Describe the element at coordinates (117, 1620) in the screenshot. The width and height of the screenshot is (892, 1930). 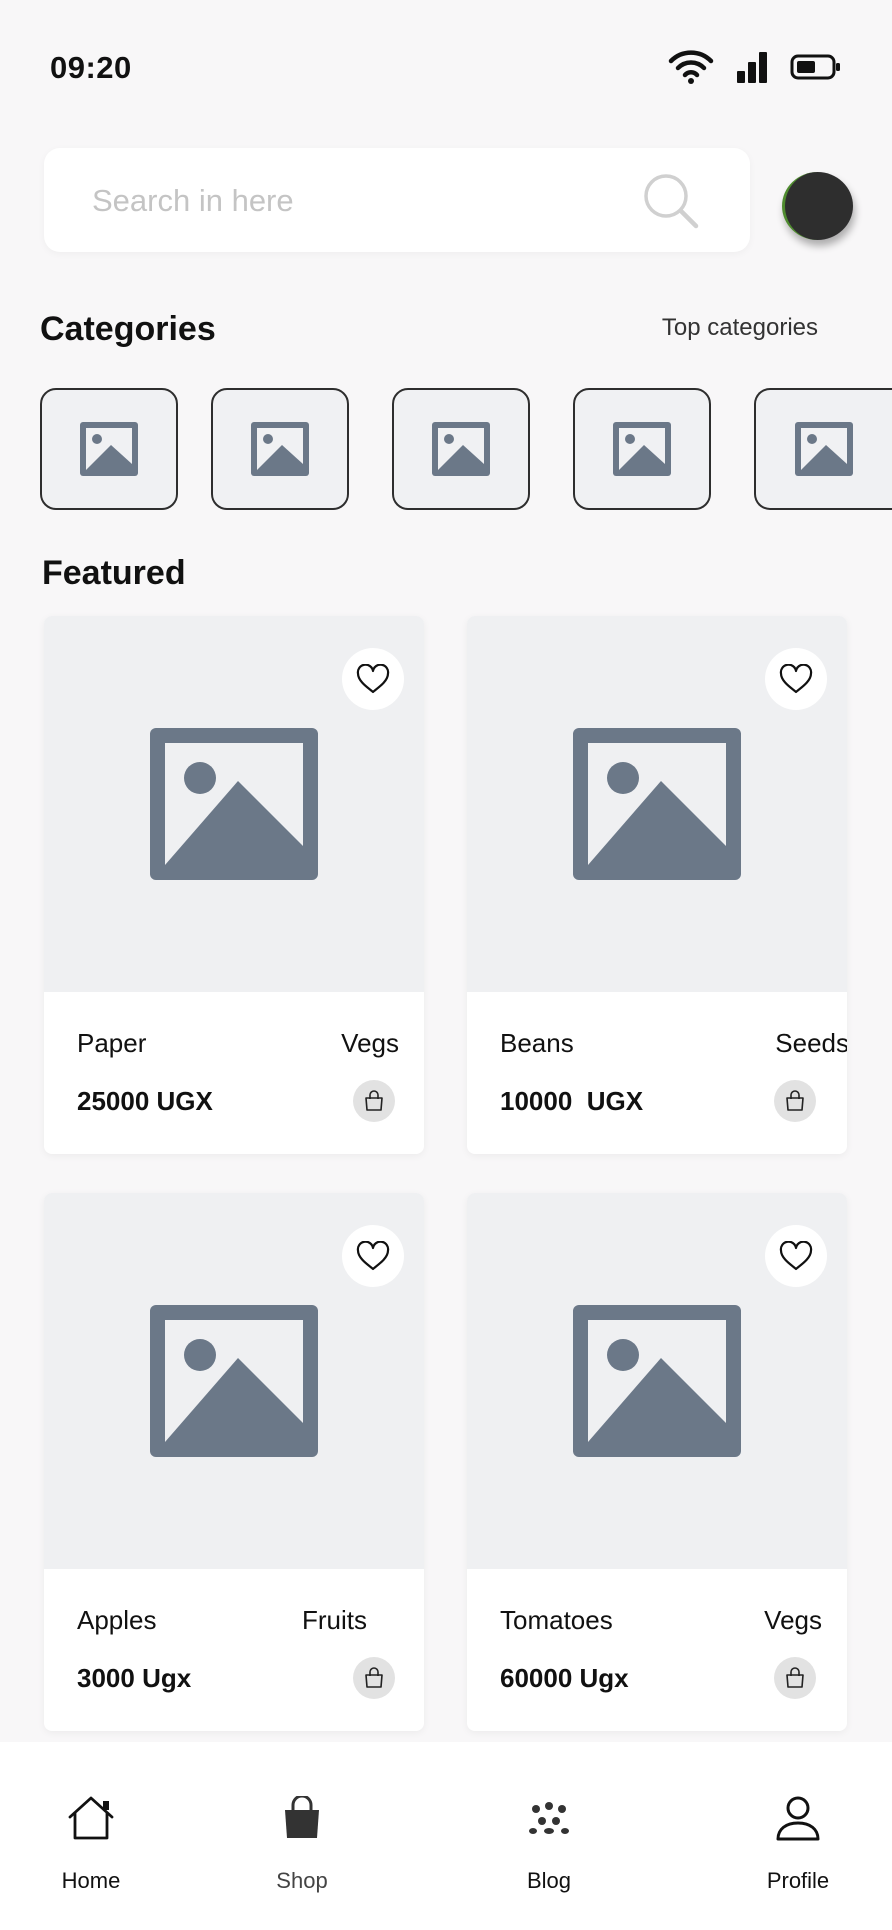
I see `product-name: Apples` at that location.